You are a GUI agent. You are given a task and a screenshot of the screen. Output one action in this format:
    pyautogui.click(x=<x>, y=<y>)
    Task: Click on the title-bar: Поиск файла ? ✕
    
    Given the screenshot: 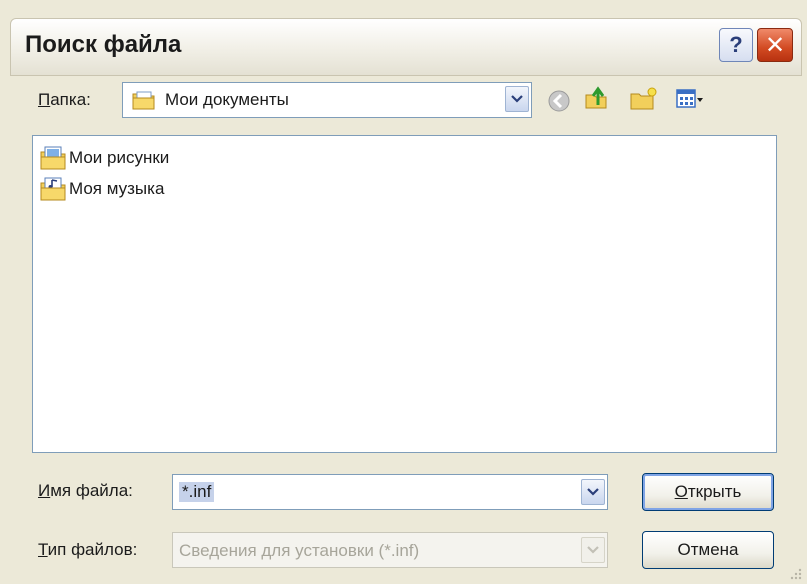 What is the action you would take?
    pyautogui.click(x=406, y=47)
    